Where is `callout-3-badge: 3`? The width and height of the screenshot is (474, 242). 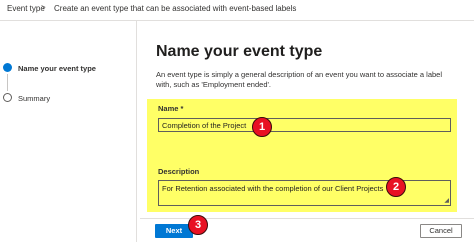
callout-3-badge: 3 is located at coordinates (198, 225).